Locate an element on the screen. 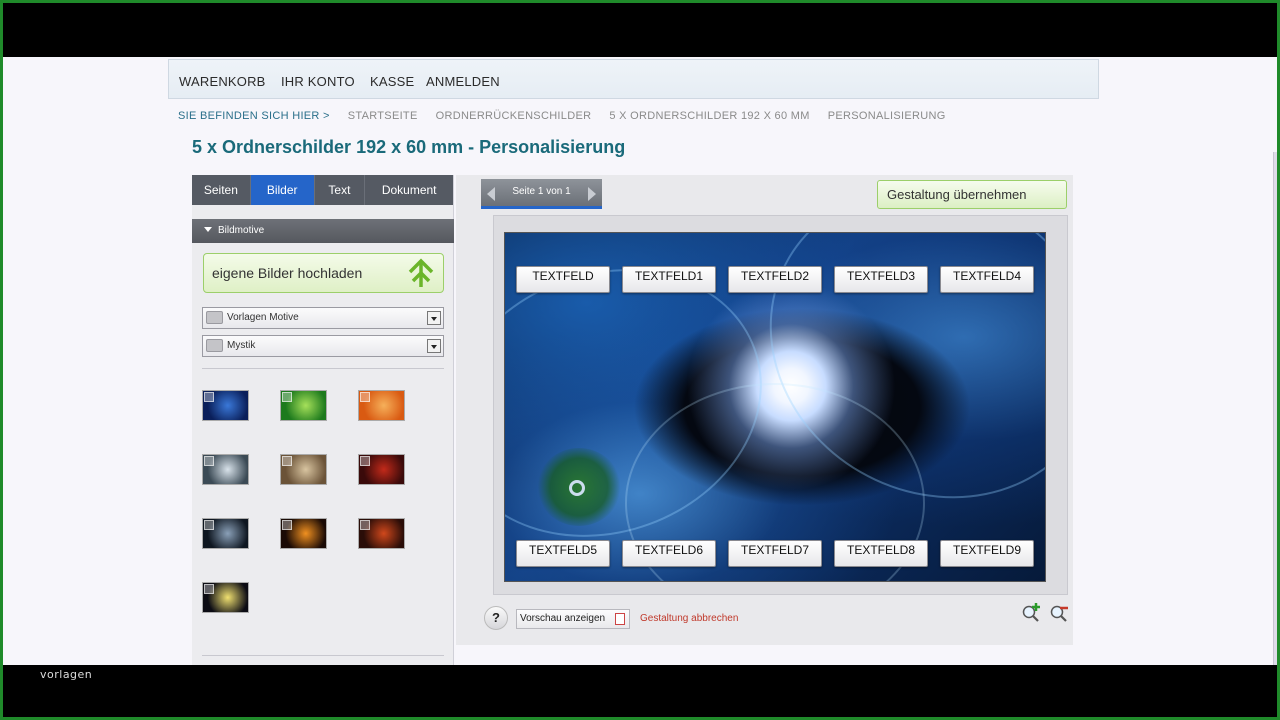 The image size is (1280, 720). motive-category-value: Vorlagen Motive is located at coordinates (263, 317).